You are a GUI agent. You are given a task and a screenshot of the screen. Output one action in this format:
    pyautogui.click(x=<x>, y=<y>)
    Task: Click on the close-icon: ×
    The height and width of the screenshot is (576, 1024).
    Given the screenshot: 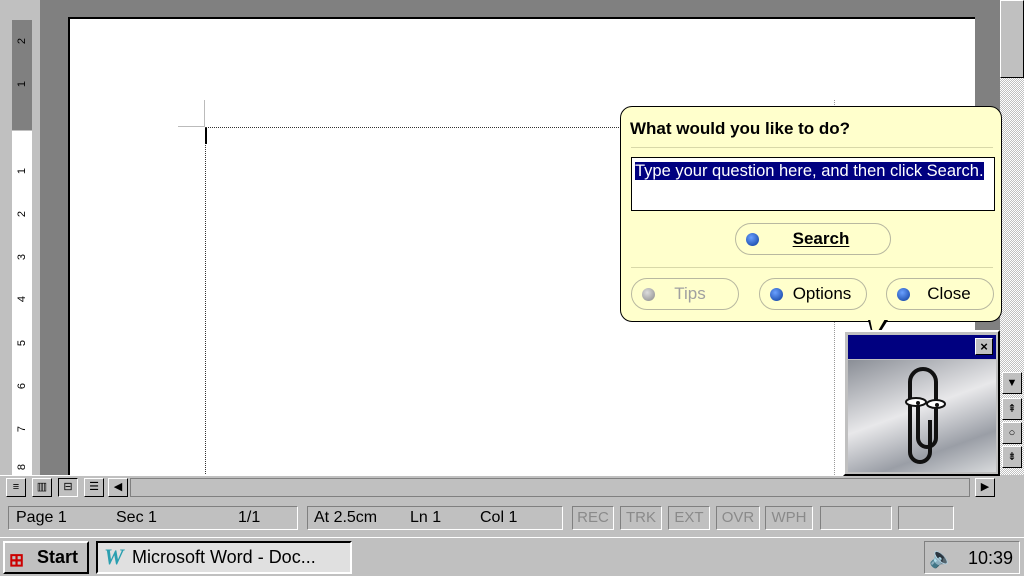 What is the action you would take?
    pyautogui.click(x=984, y=346)
    